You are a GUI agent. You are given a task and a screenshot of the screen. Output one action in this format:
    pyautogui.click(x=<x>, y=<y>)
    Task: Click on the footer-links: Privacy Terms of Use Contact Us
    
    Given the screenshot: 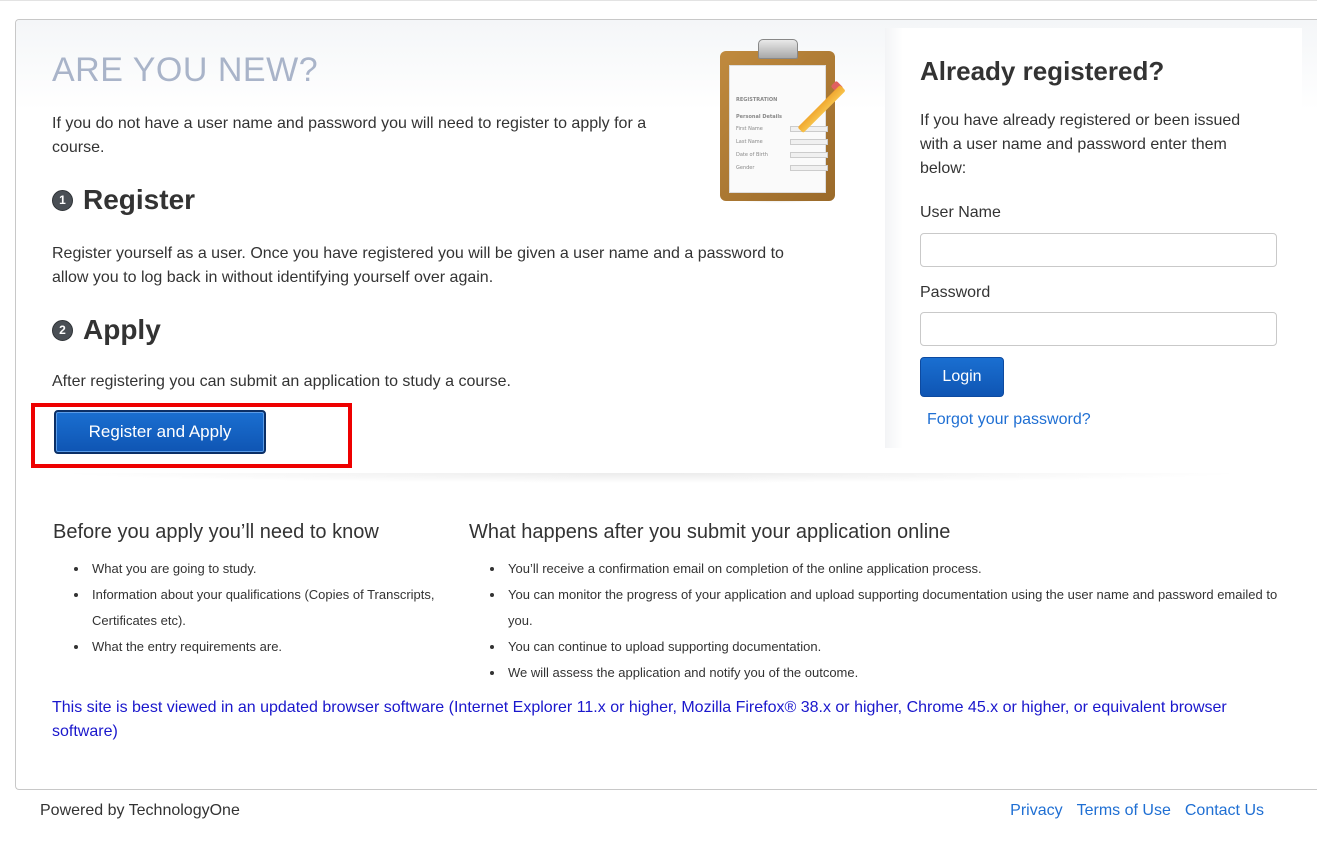 What is the action you would take?
    pyautogui.click(x=1137, y=811)
    